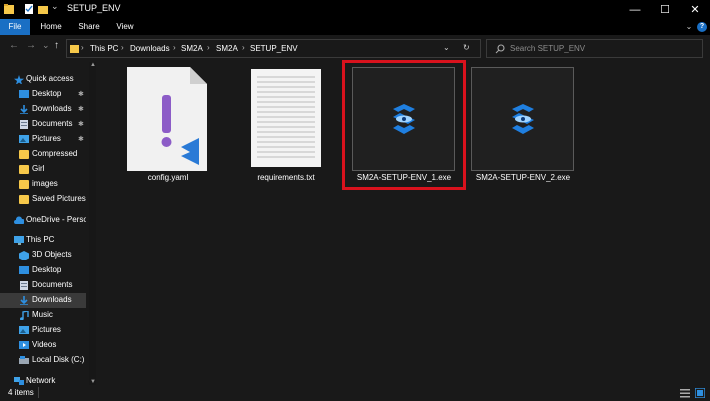 Image resolution: width=710 pixels, height=401 pixels. Describe the element at coordinates (104, 48) in the screenshot. I see `breadcrumb-this-pc: This PC` at that location.